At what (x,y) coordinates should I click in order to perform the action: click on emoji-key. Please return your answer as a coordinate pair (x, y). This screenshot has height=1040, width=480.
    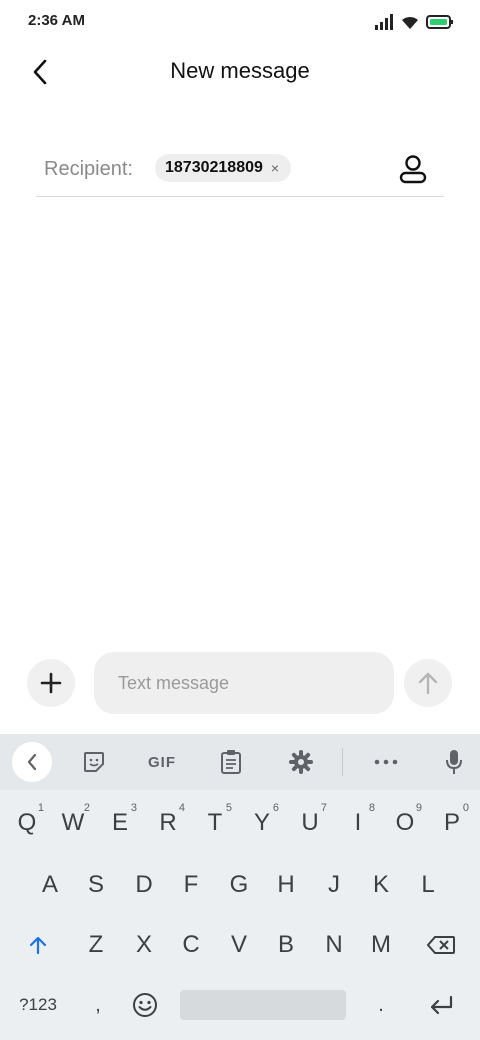
    Looking at the image, I should click on (145, 1005).